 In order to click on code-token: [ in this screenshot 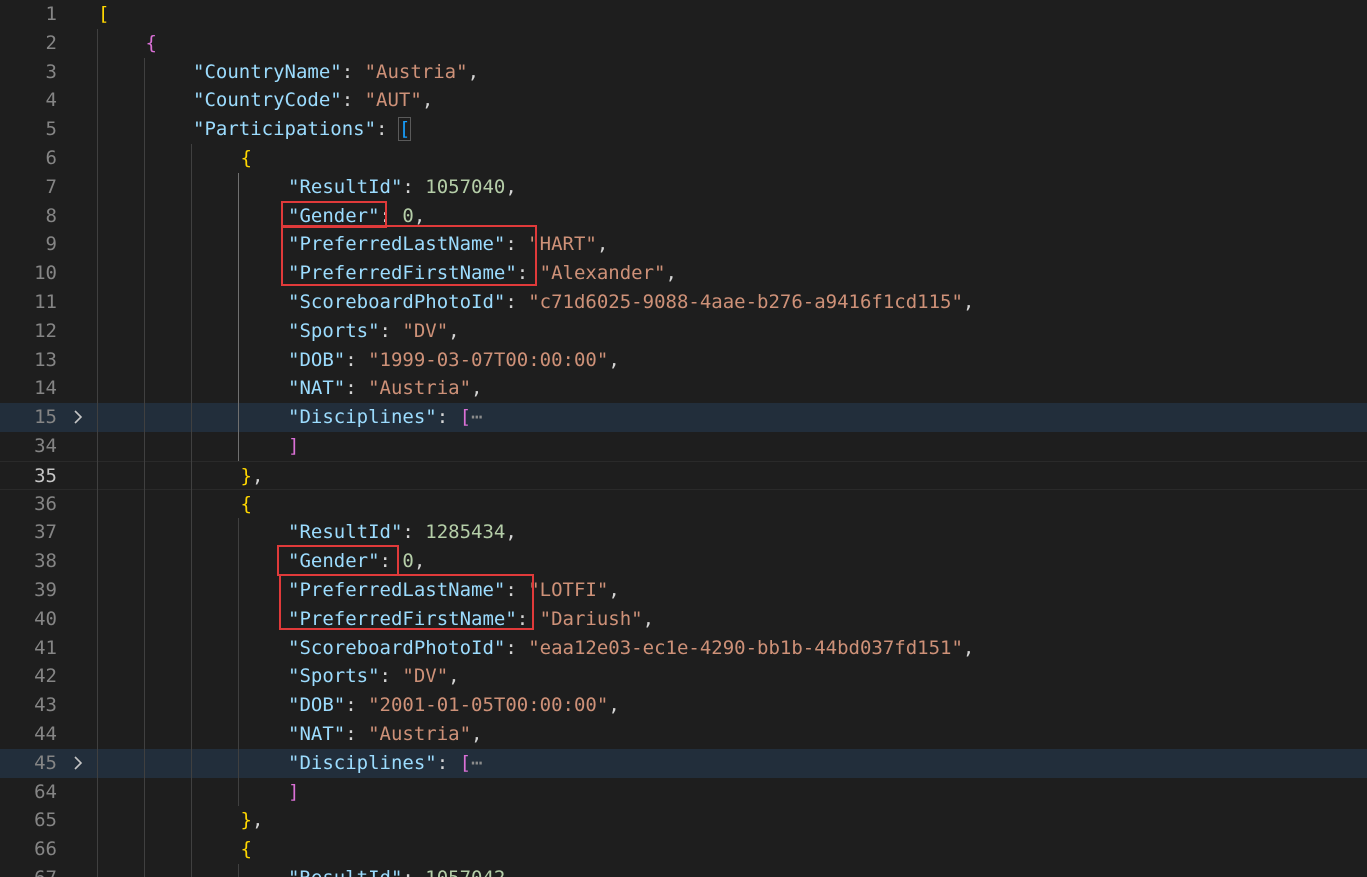, I will do `click(465, 762)`.